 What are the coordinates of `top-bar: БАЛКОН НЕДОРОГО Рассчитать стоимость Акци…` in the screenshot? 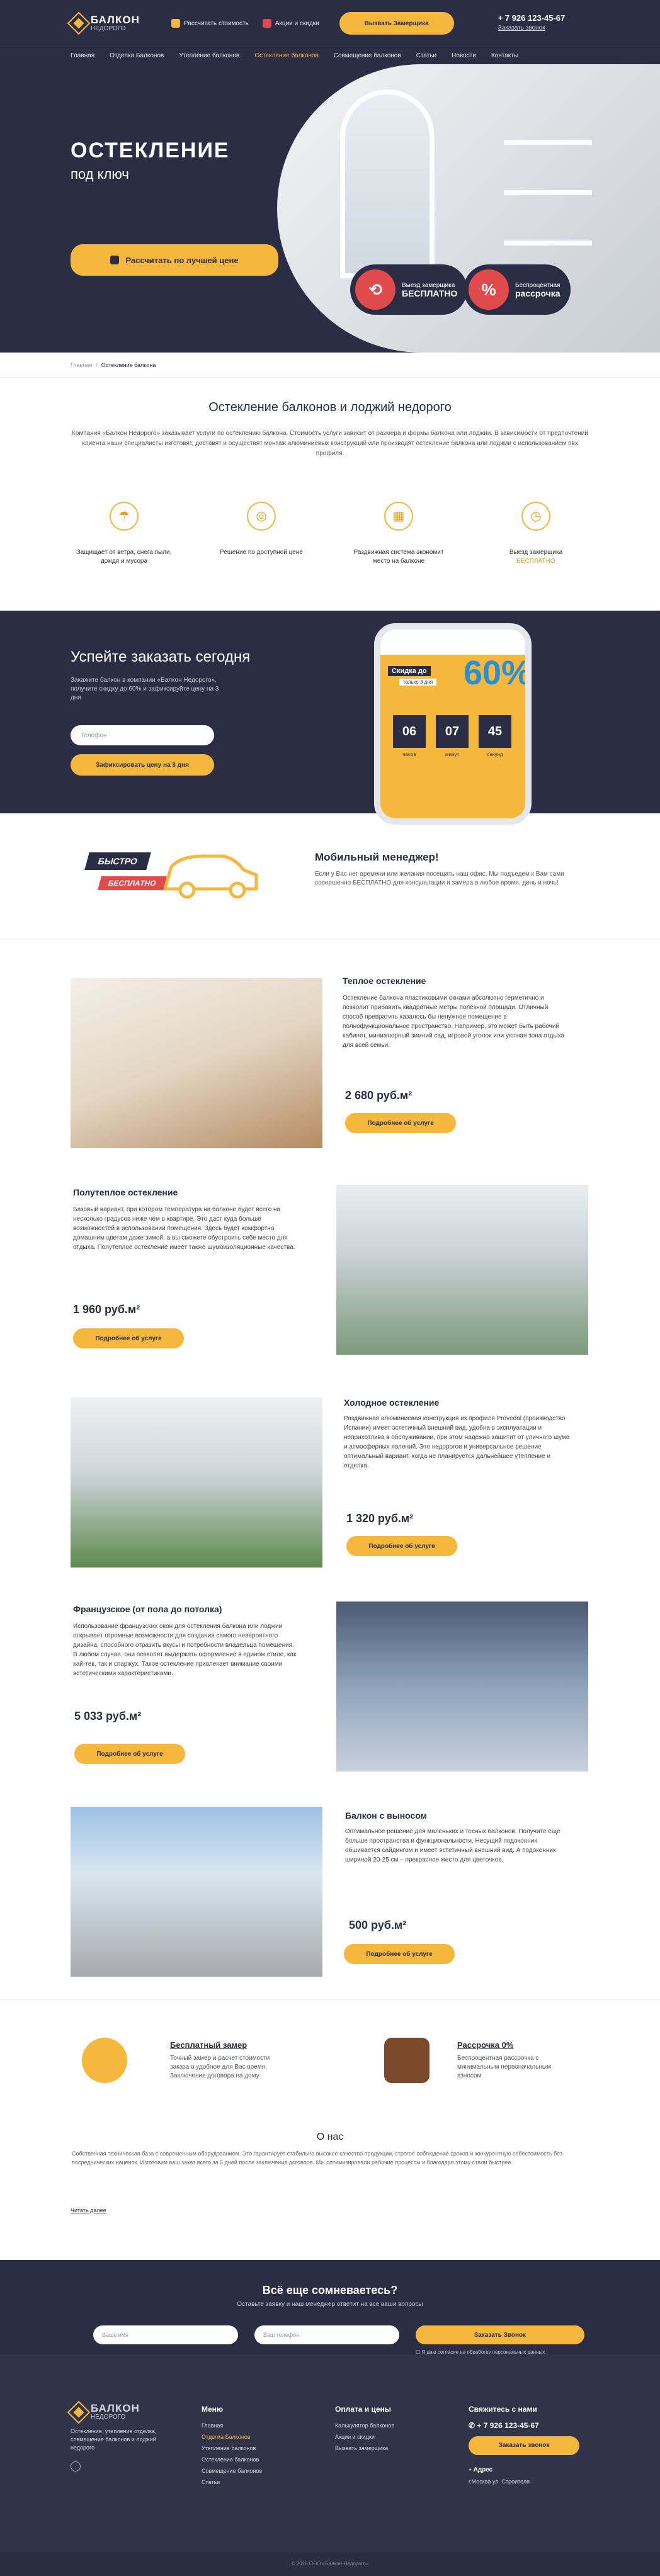 It's located at (330, 23).